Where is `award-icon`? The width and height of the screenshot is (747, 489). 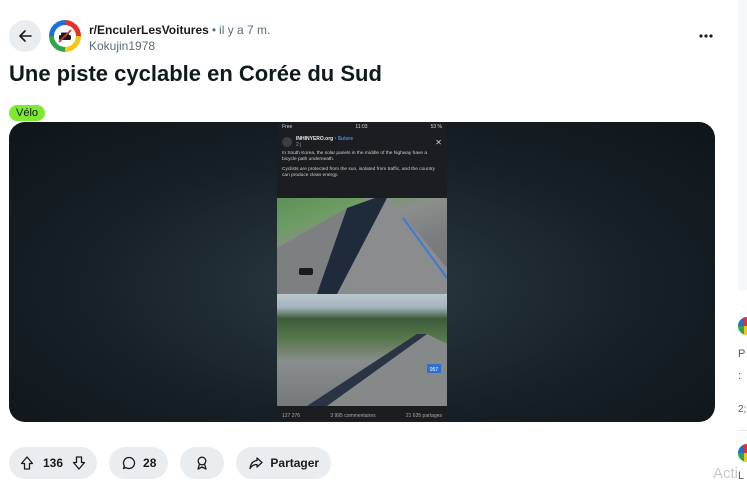 award-icon is located at coordinates (202, 463).